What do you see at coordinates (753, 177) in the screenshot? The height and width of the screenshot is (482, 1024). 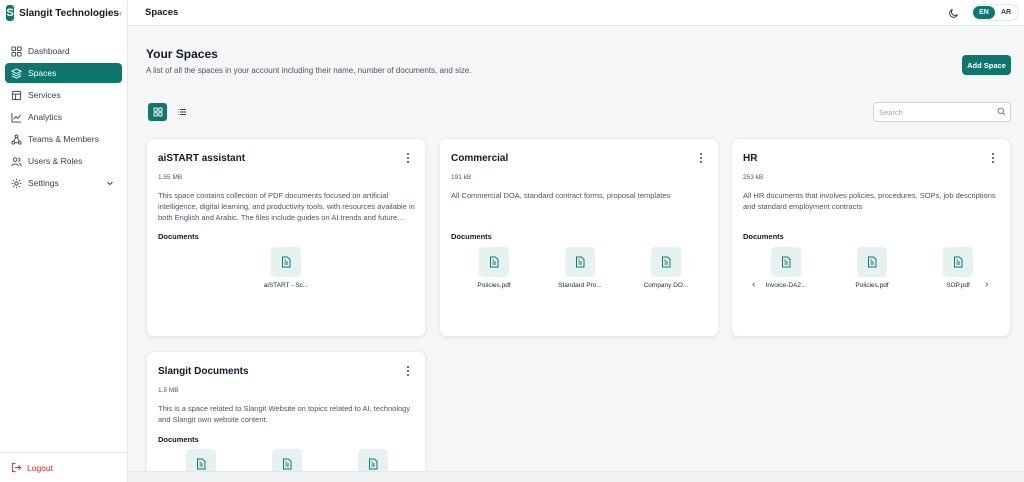 I see `space-card-size: 253 kB` at bounding box center [753, 177].